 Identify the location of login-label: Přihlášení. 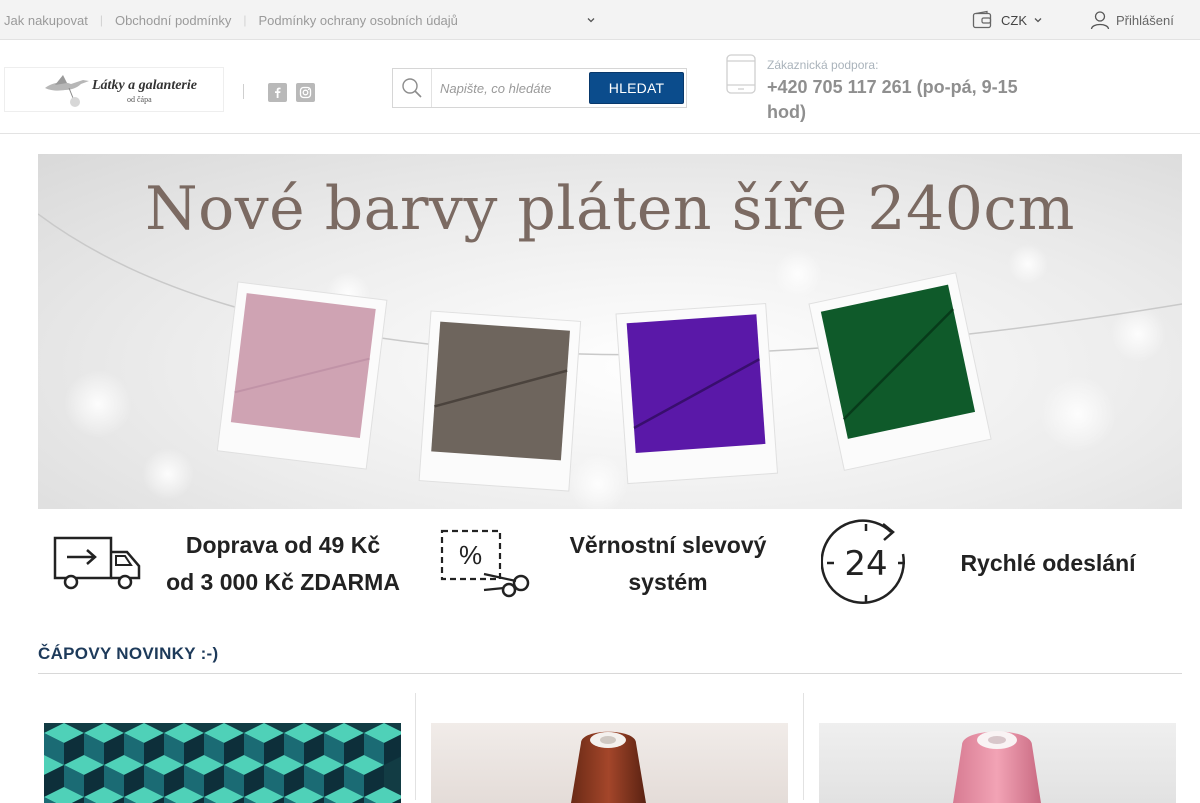
(1145, 20).